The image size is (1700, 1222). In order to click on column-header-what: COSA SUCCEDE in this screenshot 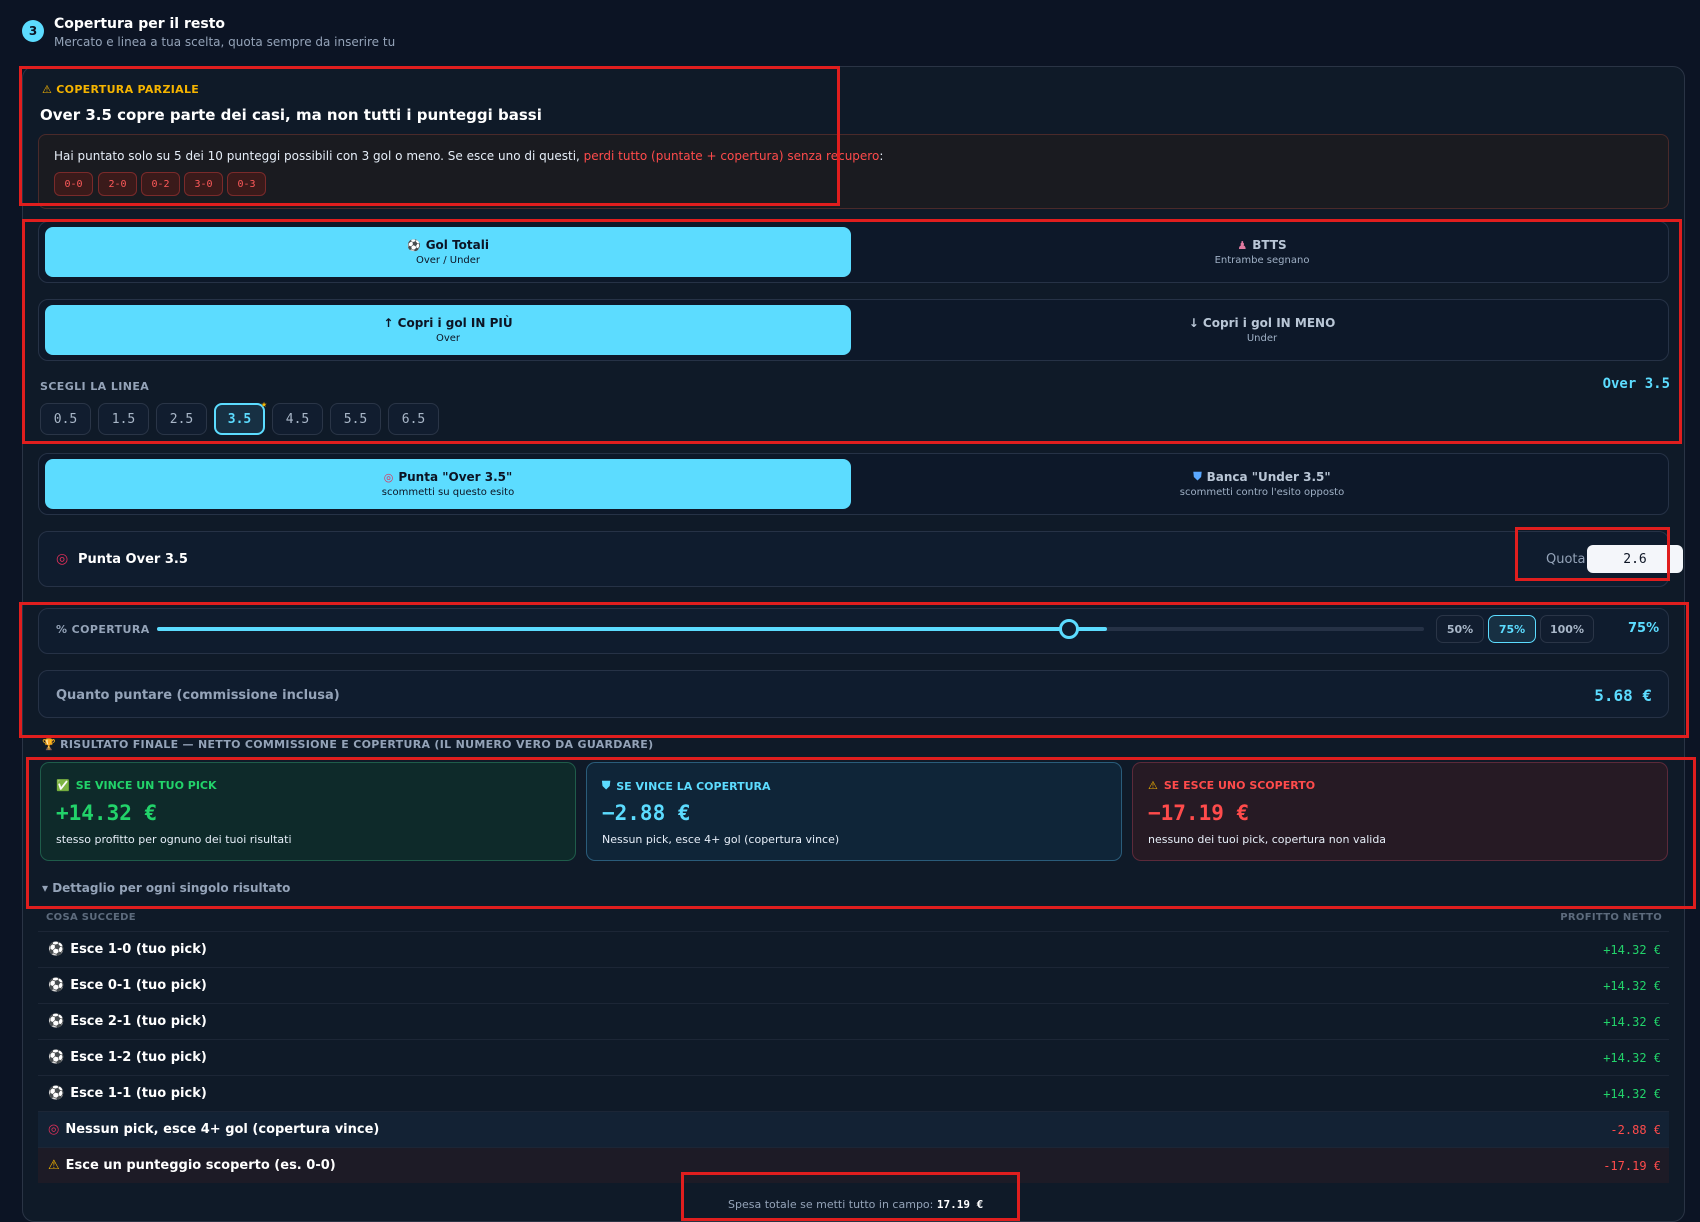, I will do `click(91, 917)`.